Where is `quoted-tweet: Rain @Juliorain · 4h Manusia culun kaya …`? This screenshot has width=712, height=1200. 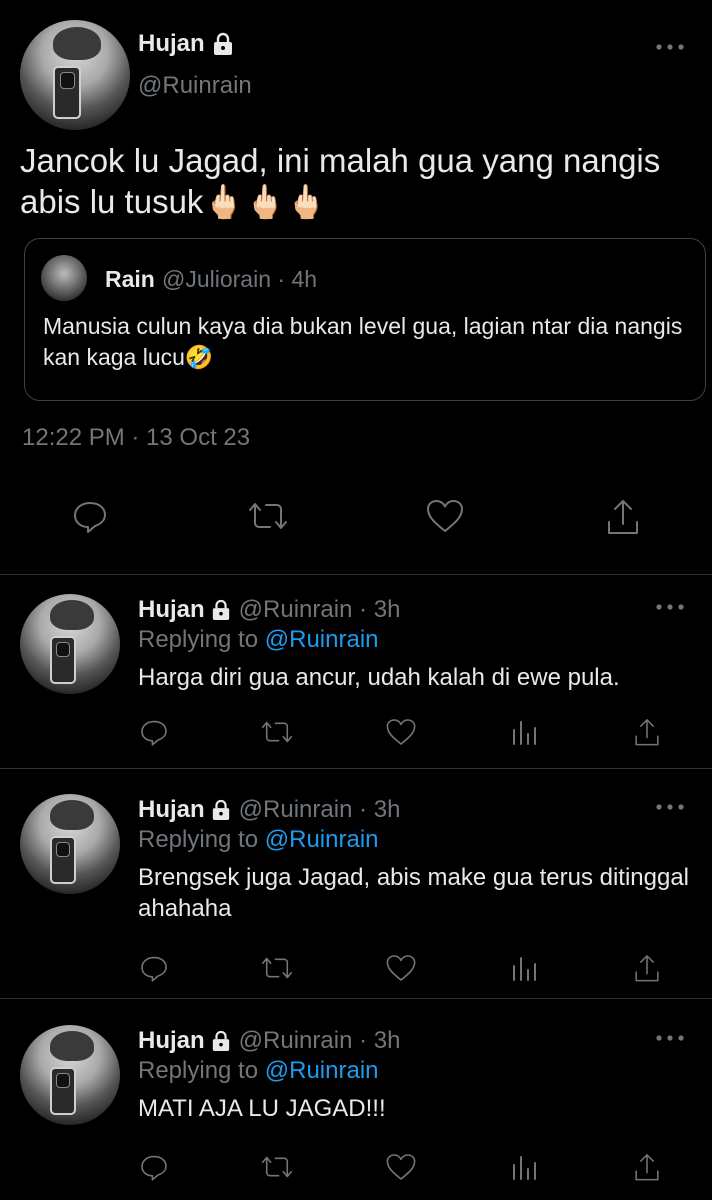 quoted-tweet: Rain @Juliorain · 4h Manusia culun kaya … is located at coordinates (365, 319).